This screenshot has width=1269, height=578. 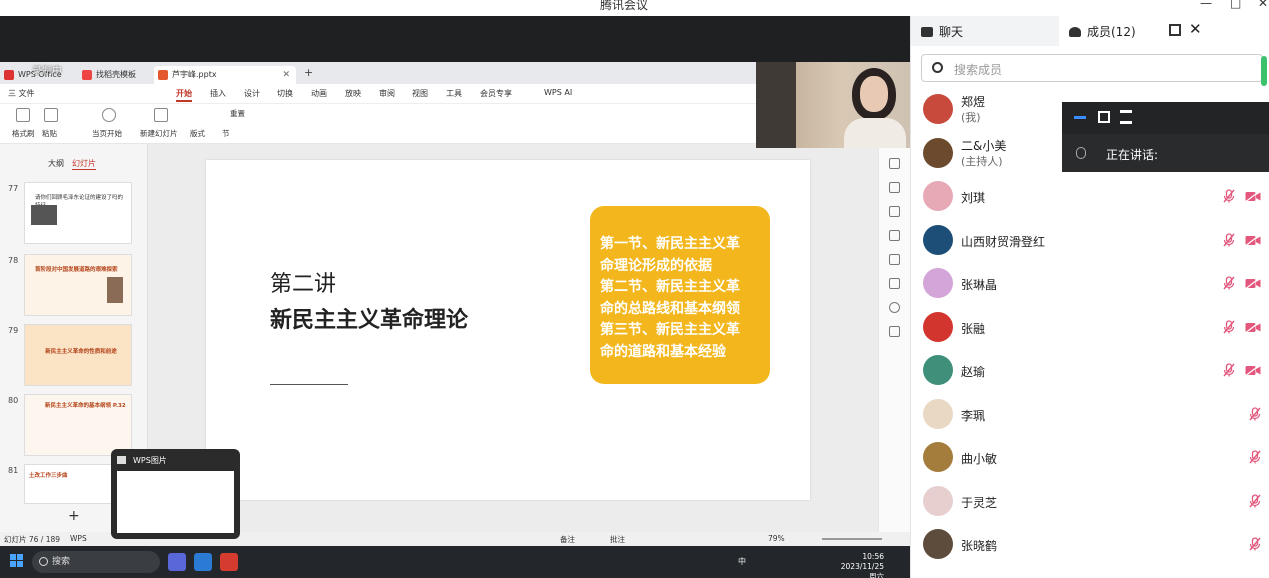 I want to click on minimize-icon: —, so click(x=1206, y=5).